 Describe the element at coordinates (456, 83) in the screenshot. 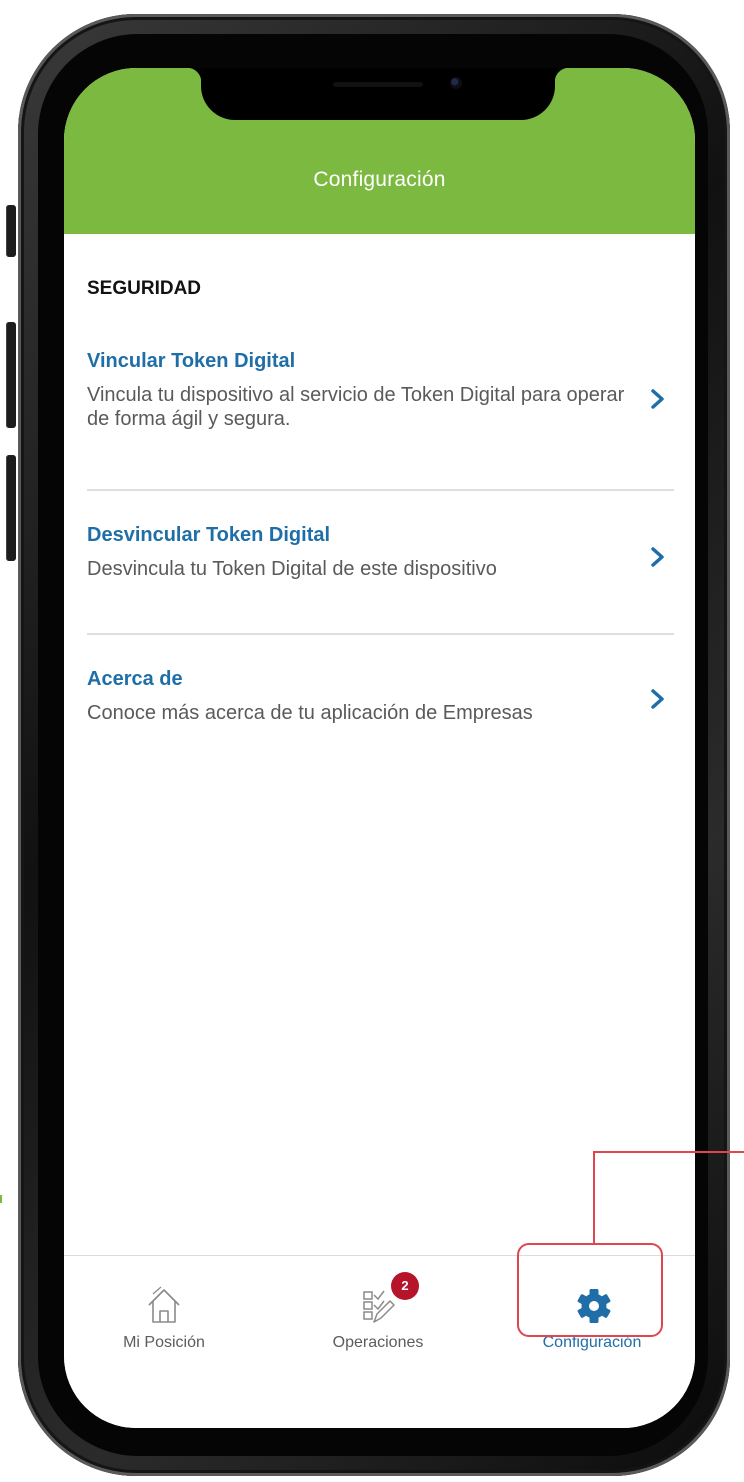

I see `front-camera` at that location.